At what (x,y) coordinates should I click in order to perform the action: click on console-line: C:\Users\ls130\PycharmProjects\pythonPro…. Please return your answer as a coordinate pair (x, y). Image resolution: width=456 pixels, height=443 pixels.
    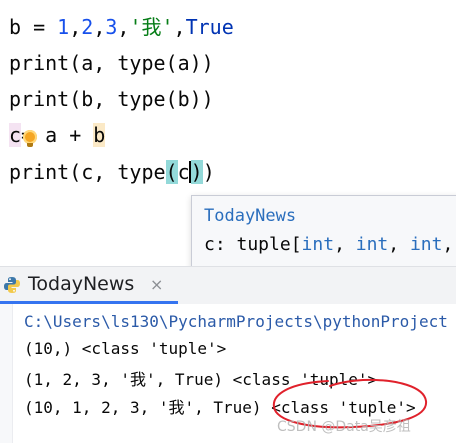
    Looking at the image, I should click on (236, 321).